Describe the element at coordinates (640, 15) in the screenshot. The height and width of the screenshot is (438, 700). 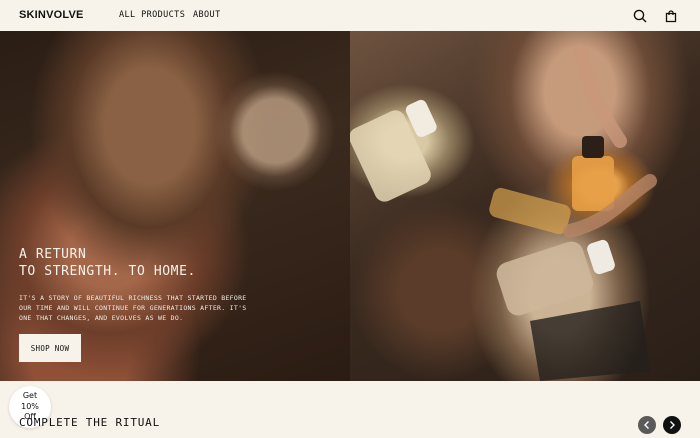
I see `search-icon` at that location.